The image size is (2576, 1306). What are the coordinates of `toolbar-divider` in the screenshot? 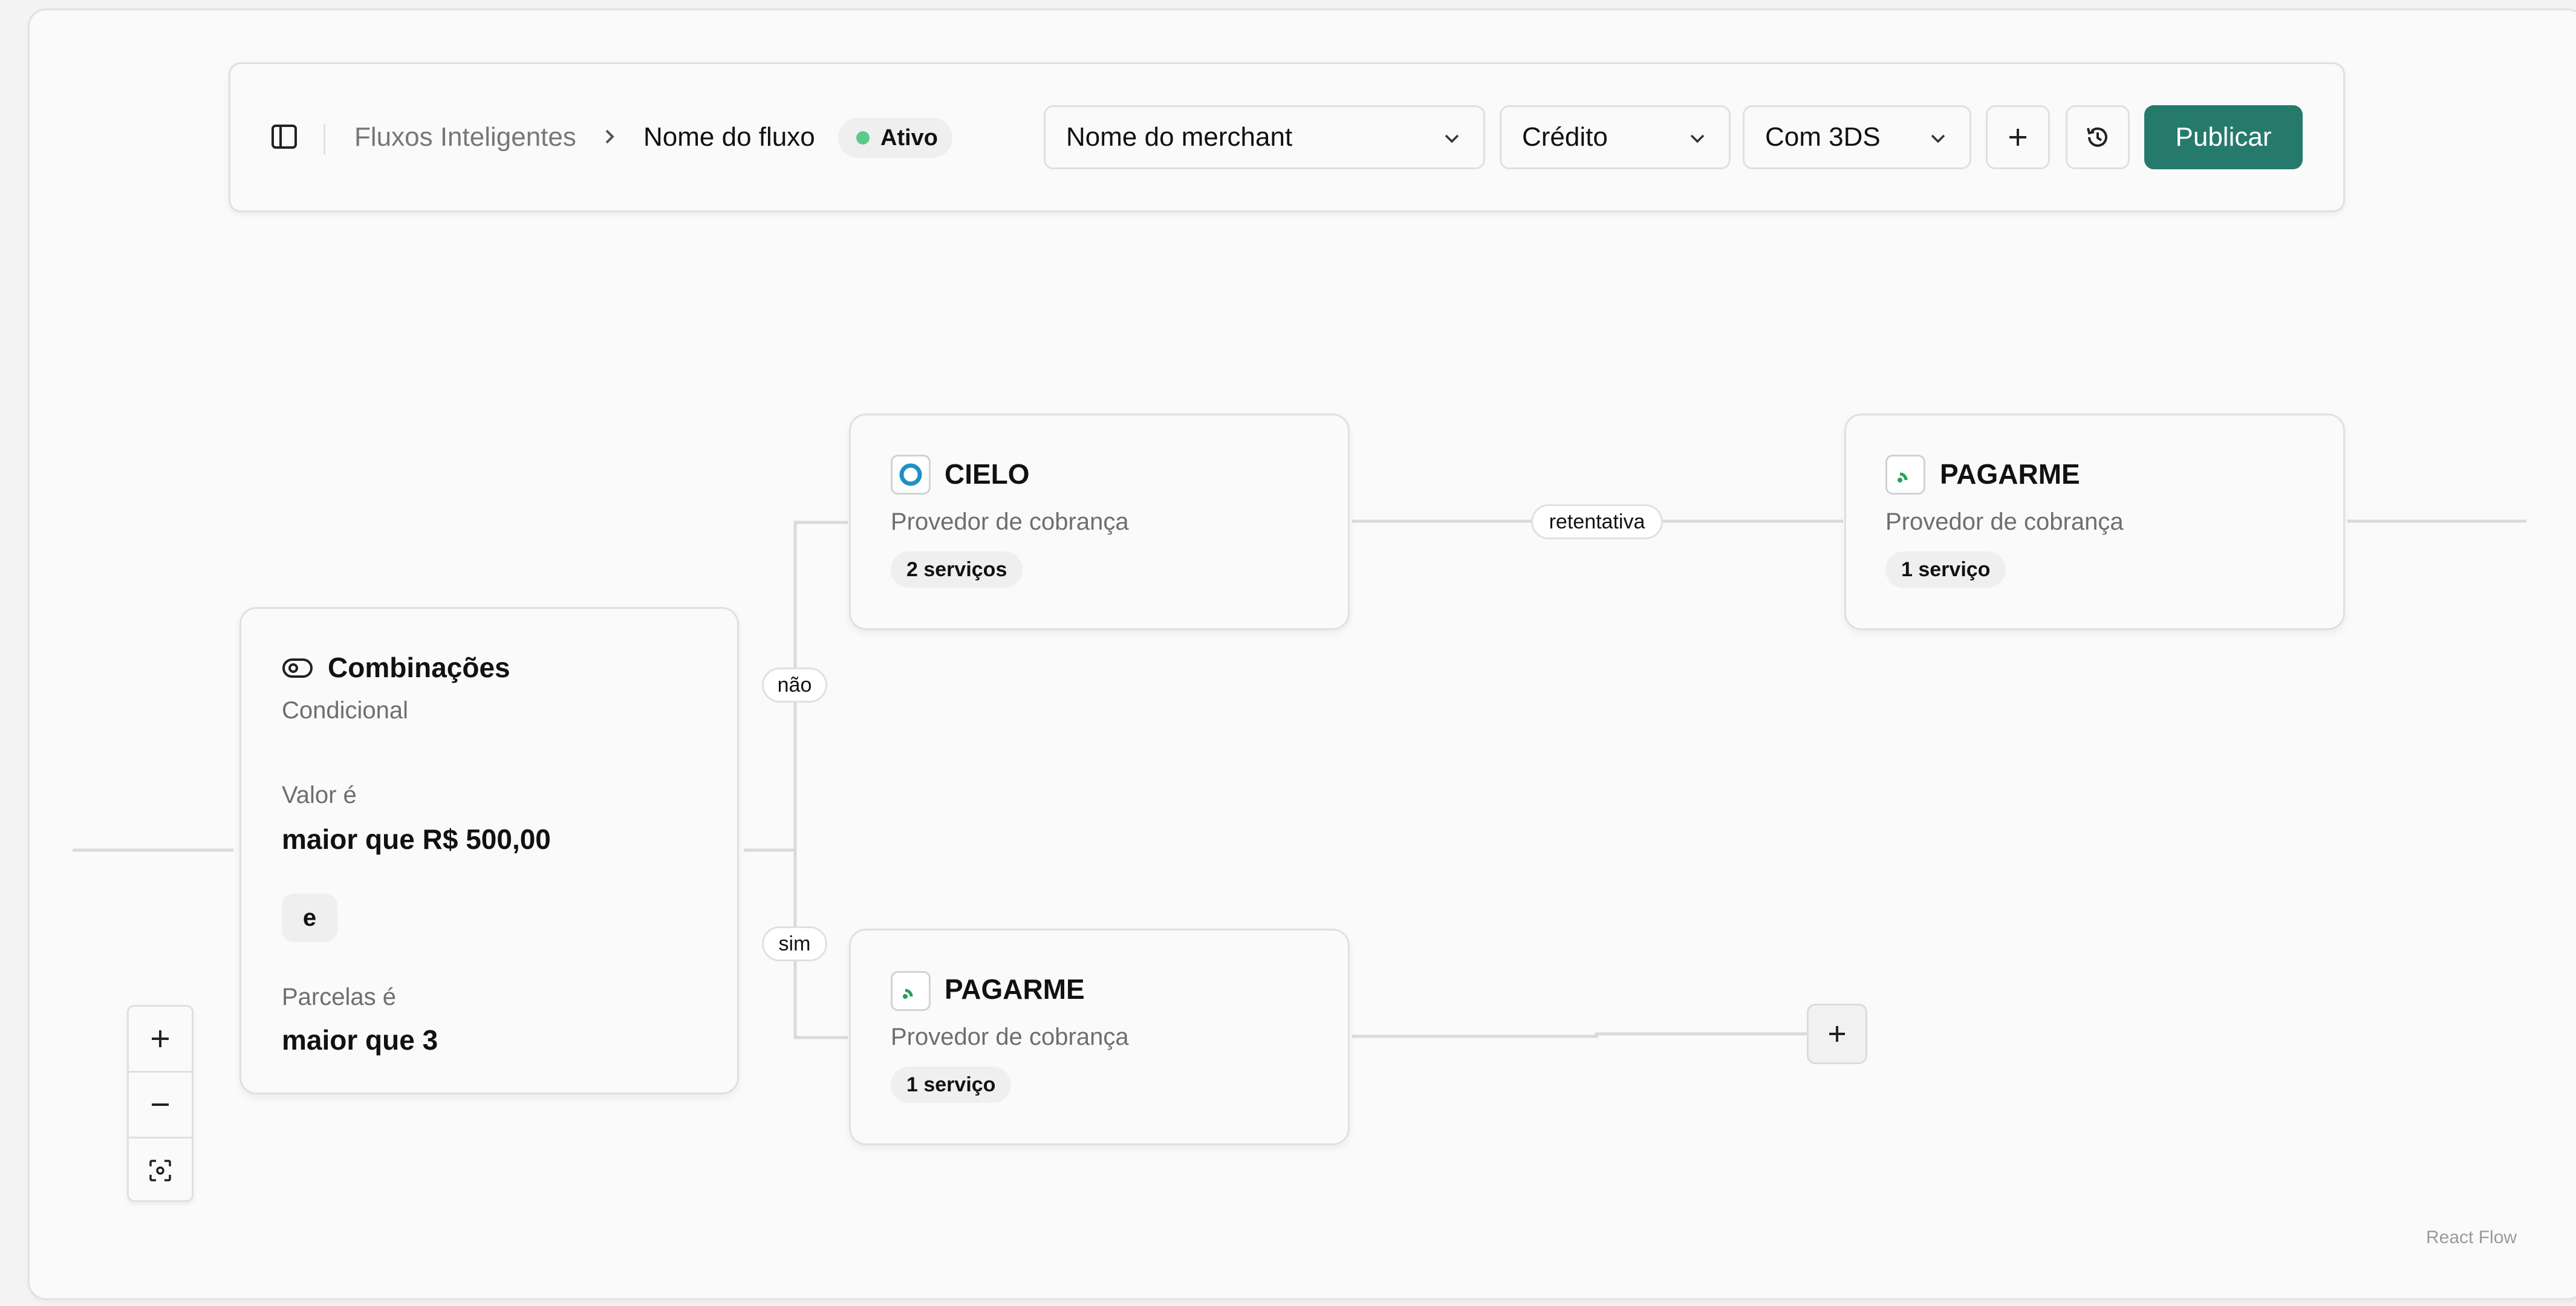 It's located at (324, 139).